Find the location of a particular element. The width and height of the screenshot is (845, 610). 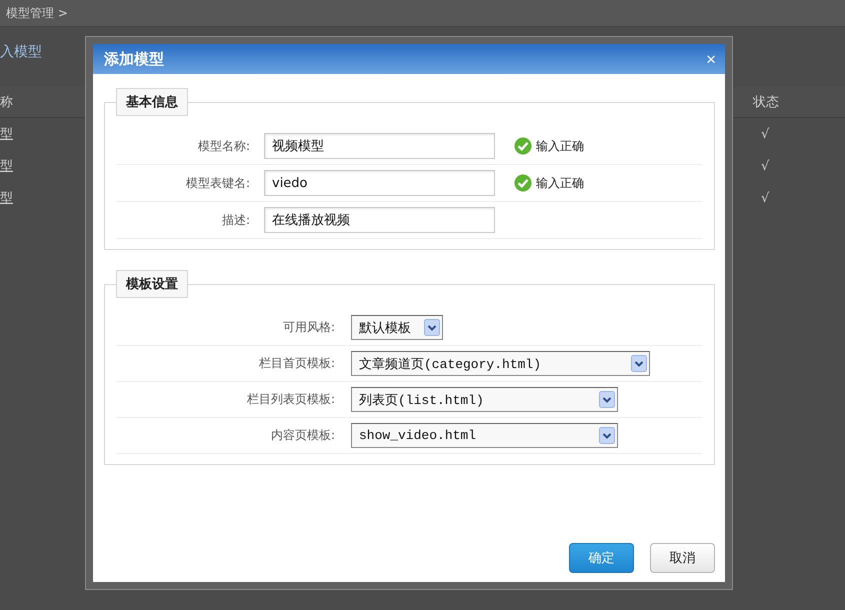

column-header: 状态 is located at coordinates (766, 102).